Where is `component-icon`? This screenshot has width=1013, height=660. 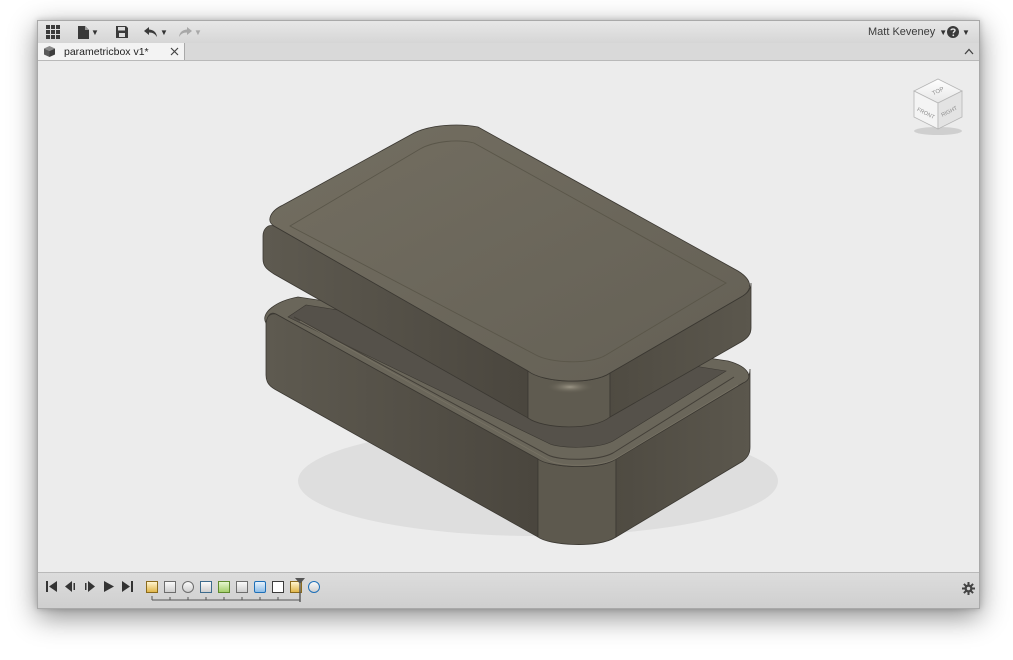
component-icon is located at coordinates (49, 51).